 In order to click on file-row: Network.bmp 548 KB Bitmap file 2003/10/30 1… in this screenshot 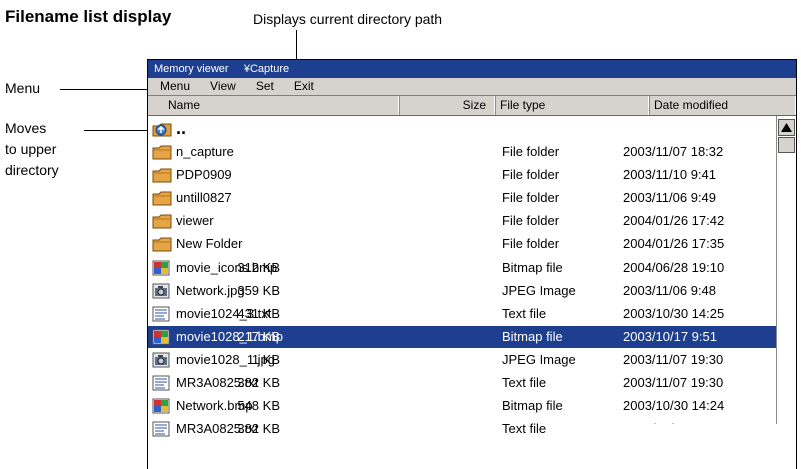, I will do `click(462, 406)`.